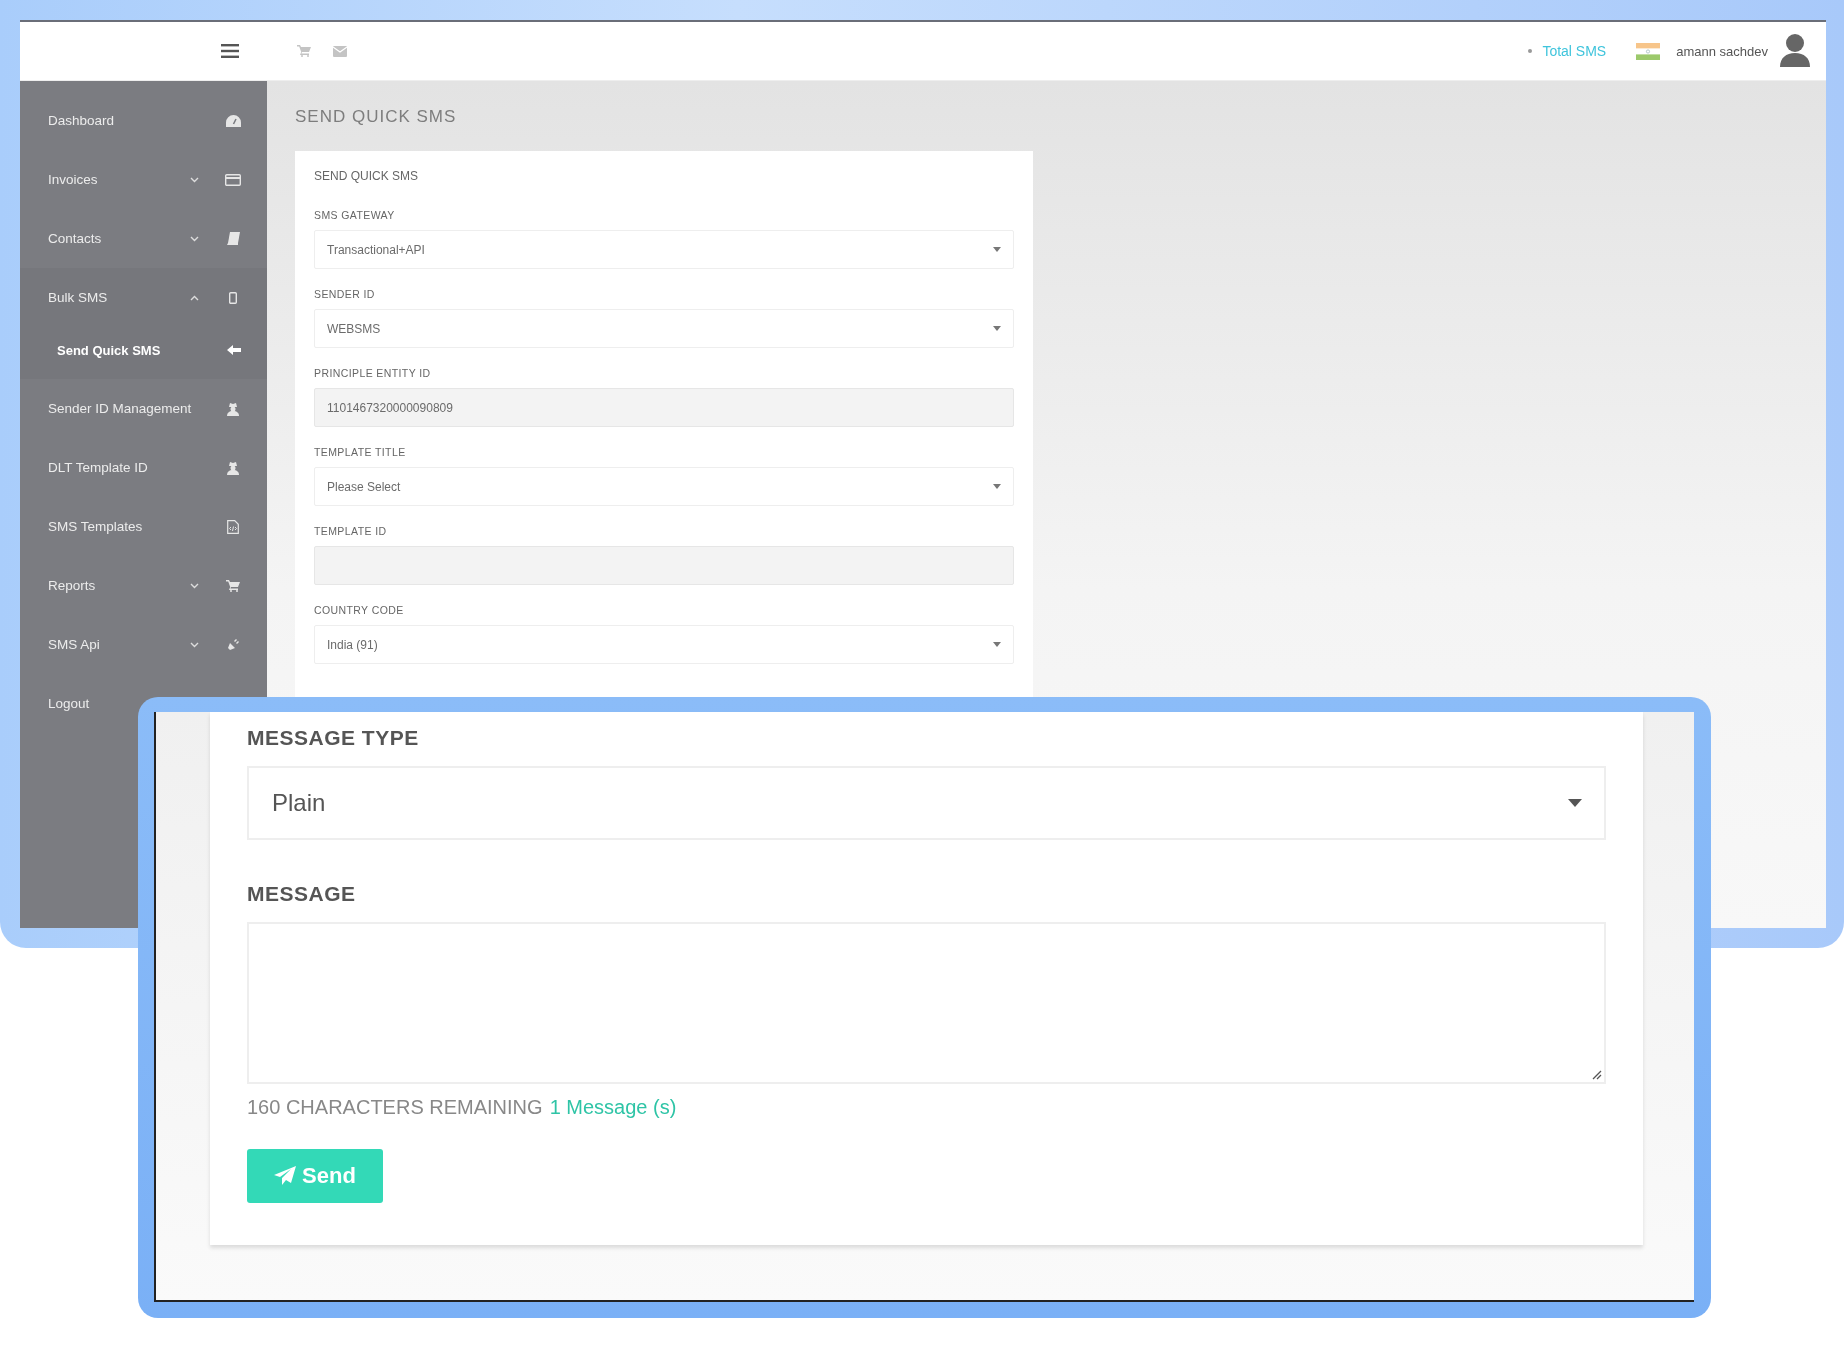 Image resolution: width=1844 pixels, height=1346 pixels. What do you see at coordinates (664, 644) in the screenshot?
I see `select-field: India (91)` at bounding box center [664, 644].